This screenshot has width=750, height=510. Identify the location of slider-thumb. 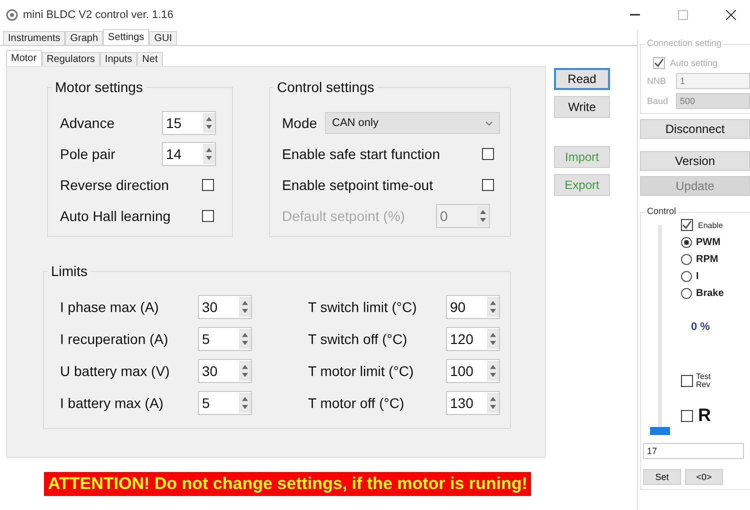
(660, 431).